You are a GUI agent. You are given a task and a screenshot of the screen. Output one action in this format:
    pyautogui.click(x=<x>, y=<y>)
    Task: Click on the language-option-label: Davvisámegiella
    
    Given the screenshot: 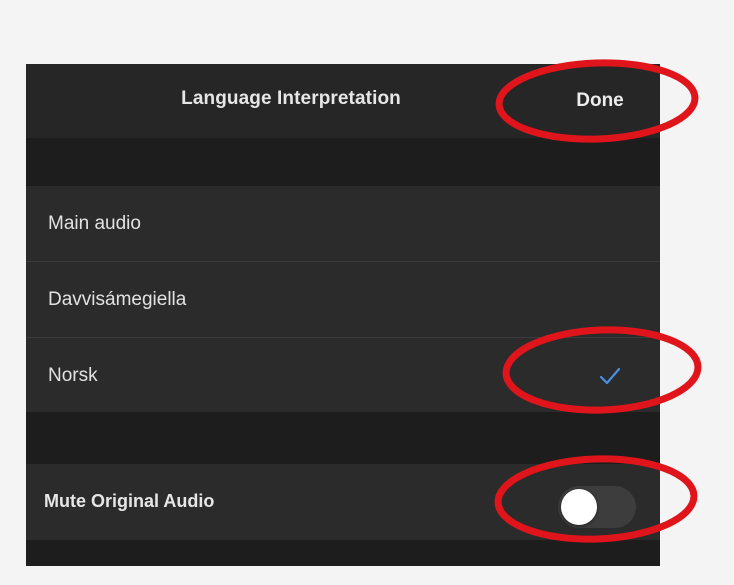 What is the action you would take?
    pyautogui.click(x=117, y=299)
    